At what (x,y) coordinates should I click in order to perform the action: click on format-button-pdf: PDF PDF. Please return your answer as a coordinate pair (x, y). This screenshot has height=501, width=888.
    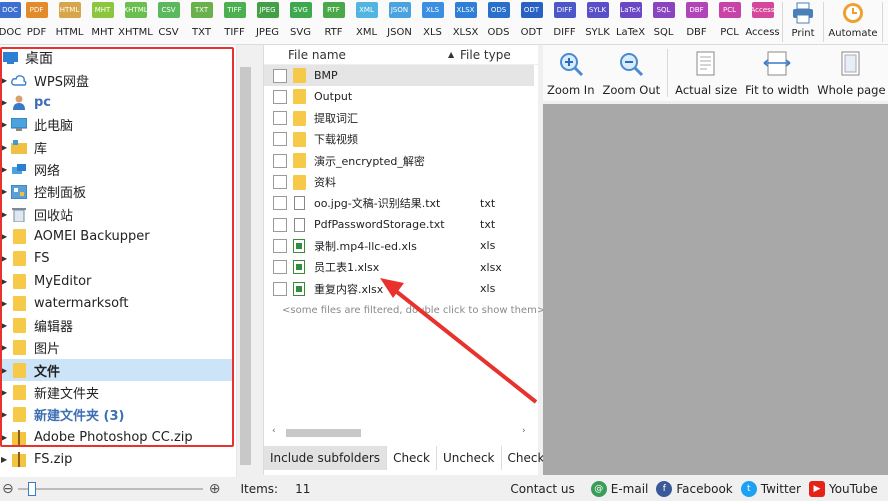
    Looking at the image, I should click on (36, 22).